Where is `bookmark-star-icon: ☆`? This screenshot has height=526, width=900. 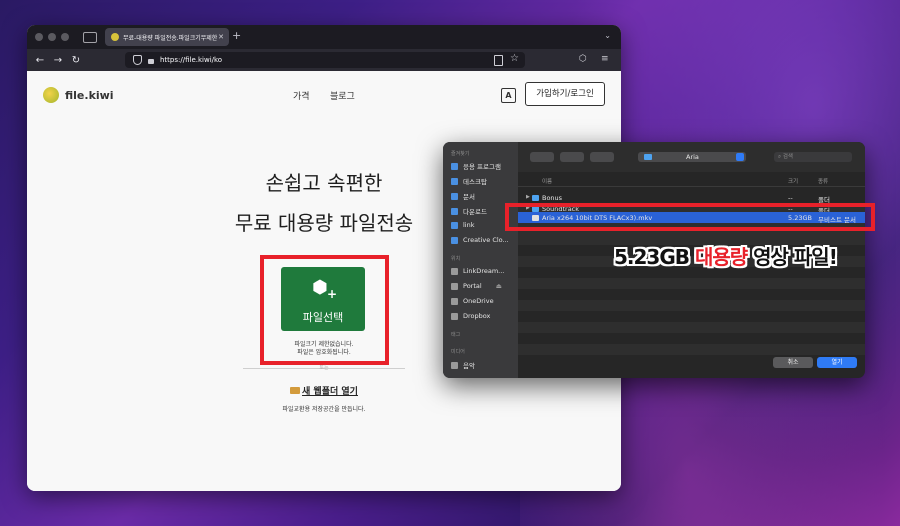 bookmark-star-icon: ☆ is located at coordinates (514, 58).